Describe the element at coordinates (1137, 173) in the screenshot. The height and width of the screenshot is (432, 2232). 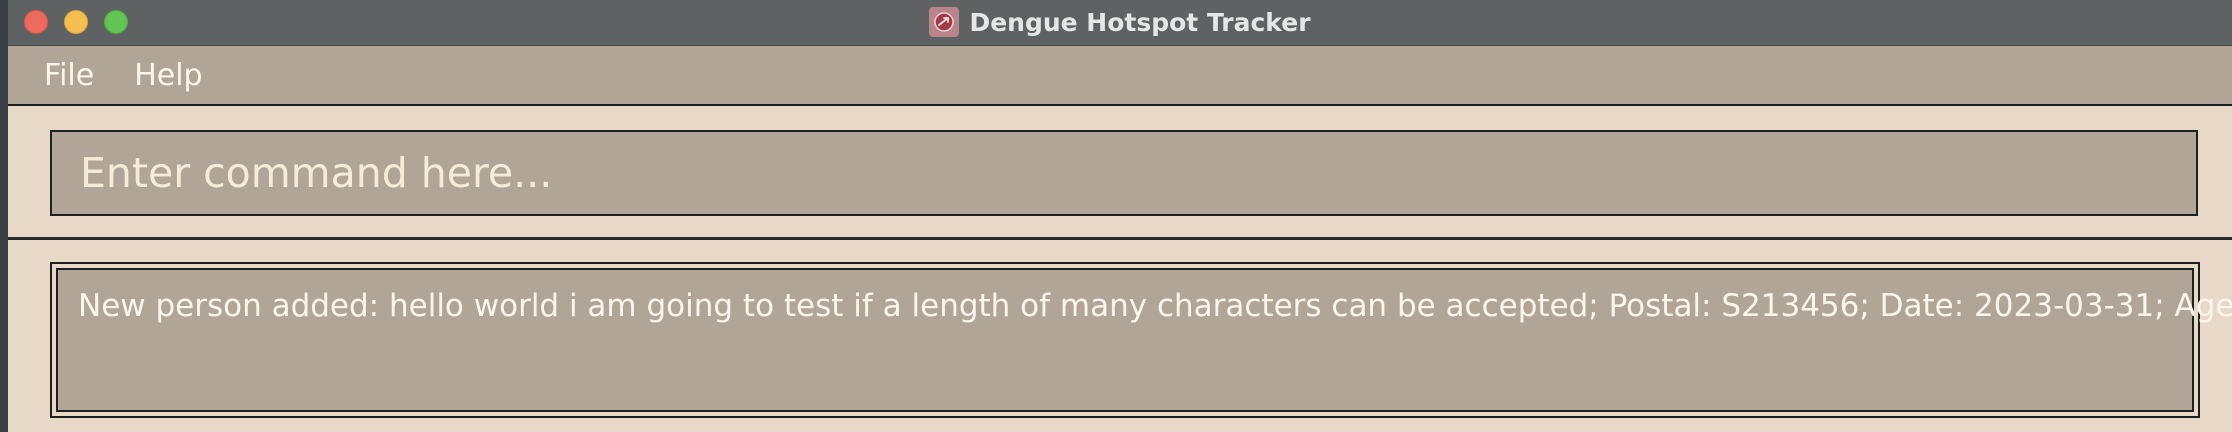
I see `command-input` at that location.